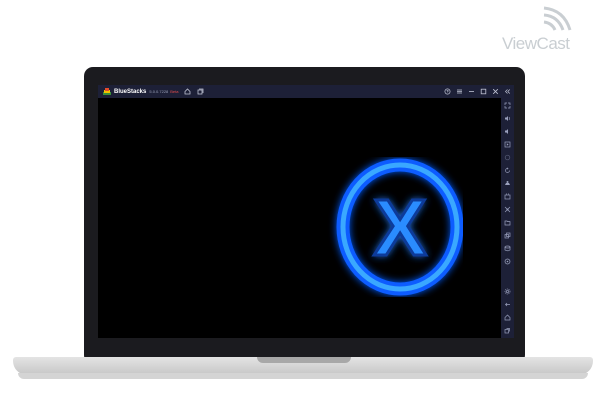 The width and height of the screenshot is (602, 414). What do you see at coordinates (174, 91) in the screenshot?
I see `beta-badge: Beta` at bounding box center [174, 91].